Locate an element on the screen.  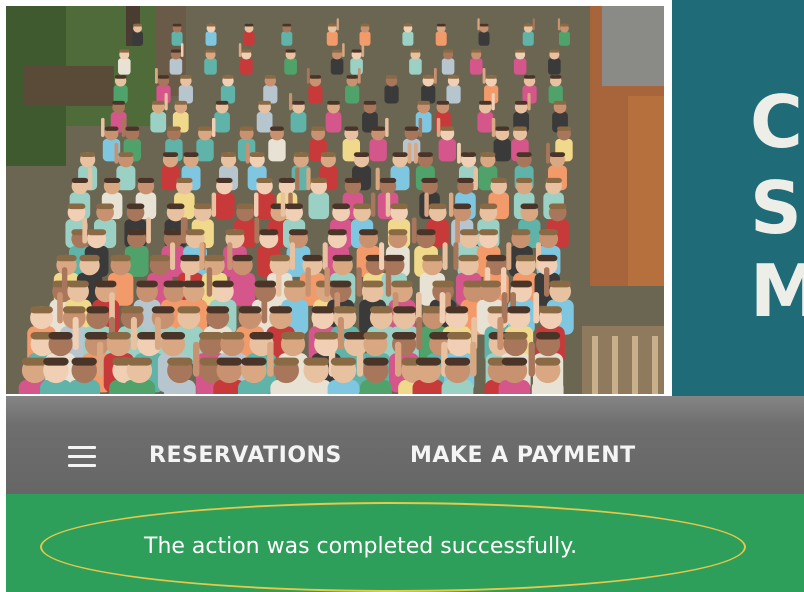
logo-letter: S is located at coordinates (777, 208).